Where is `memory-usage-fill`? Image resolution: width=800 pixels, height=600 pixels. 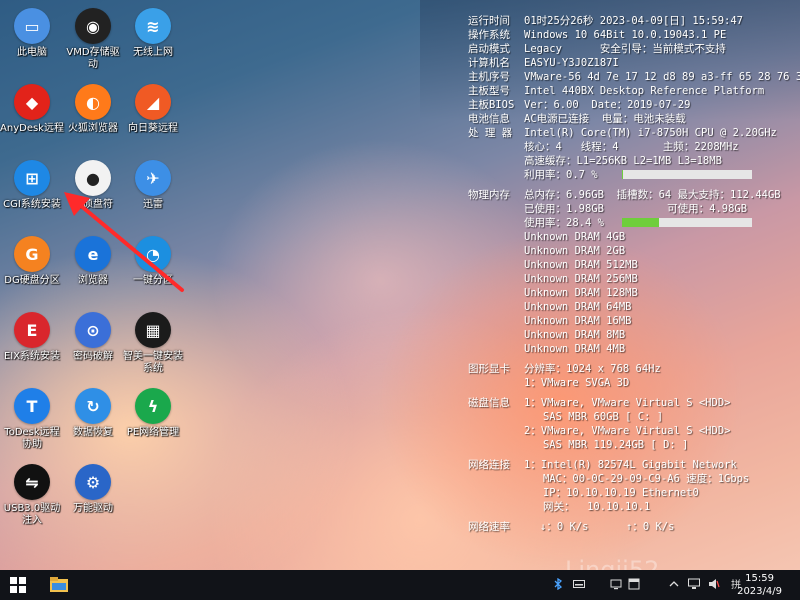 memory-usage-fill is located at coordinates (640, 222).